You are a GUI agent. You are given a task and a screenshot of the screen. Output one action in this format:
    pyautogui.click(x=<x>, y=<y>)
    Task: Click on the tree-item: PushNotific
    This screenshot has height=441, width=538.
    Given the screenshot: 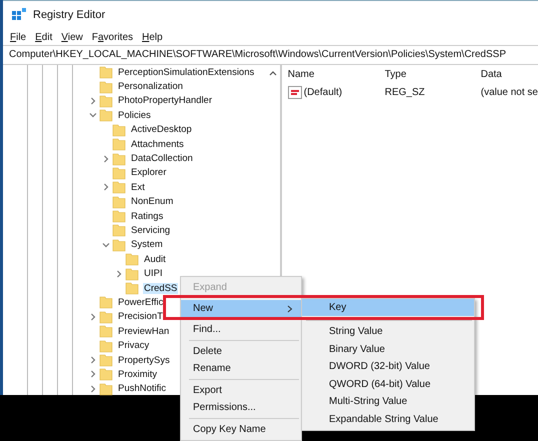 What is the action you would take?
    pyautogui.click(x=142, y=388)
    